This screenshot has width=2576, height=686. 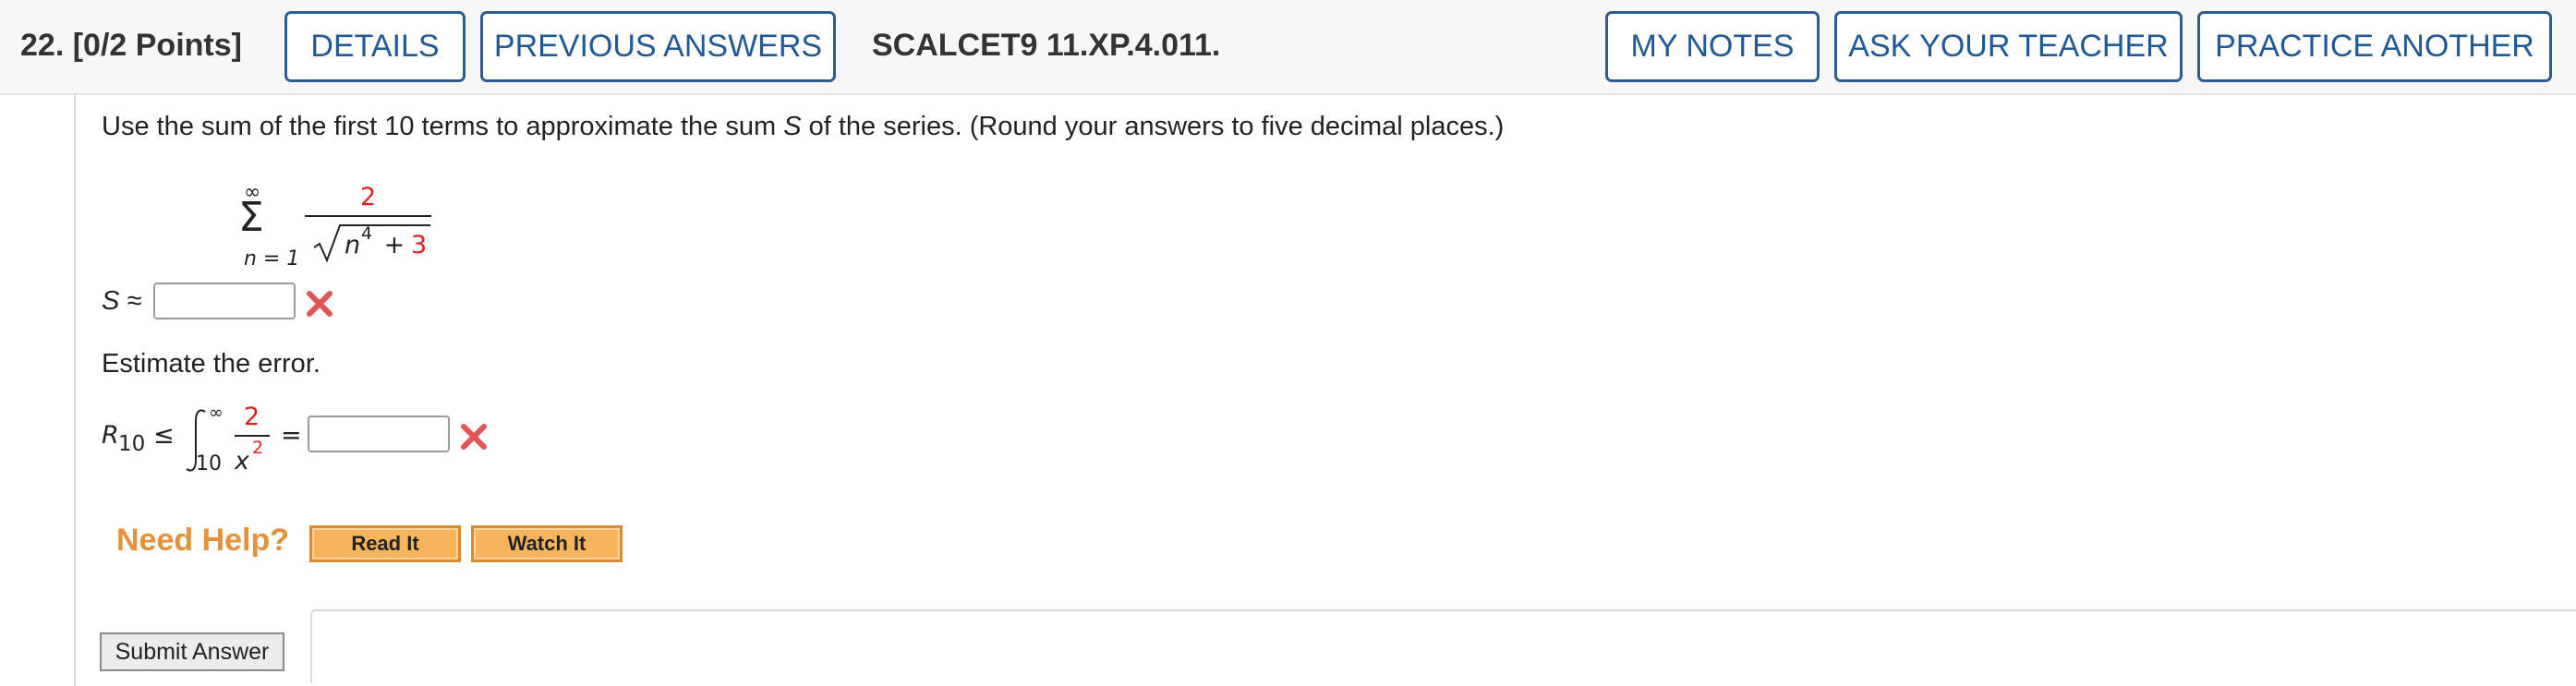 I want to click on radicand-plus: +, so click(x=394, y=245).